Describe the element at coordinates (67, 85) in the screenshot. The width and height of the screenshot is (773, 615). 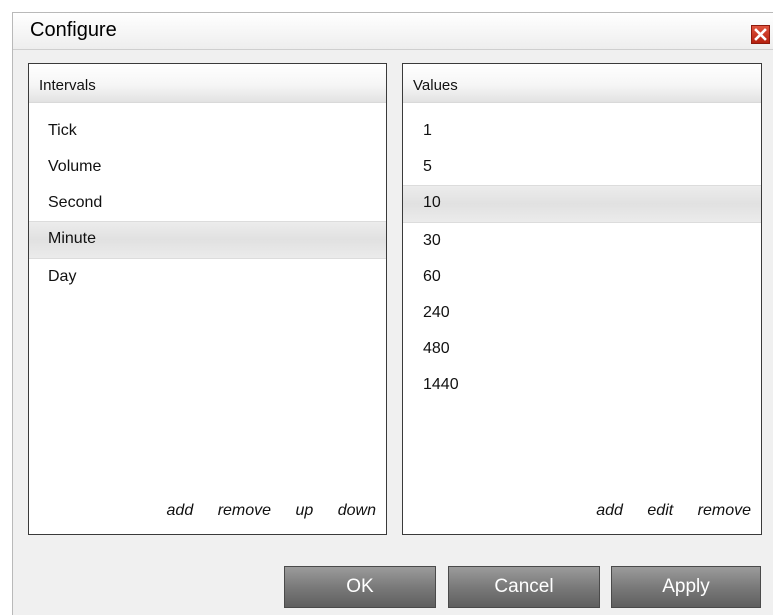
I see `intervals-header-label: Intervals` at that location.